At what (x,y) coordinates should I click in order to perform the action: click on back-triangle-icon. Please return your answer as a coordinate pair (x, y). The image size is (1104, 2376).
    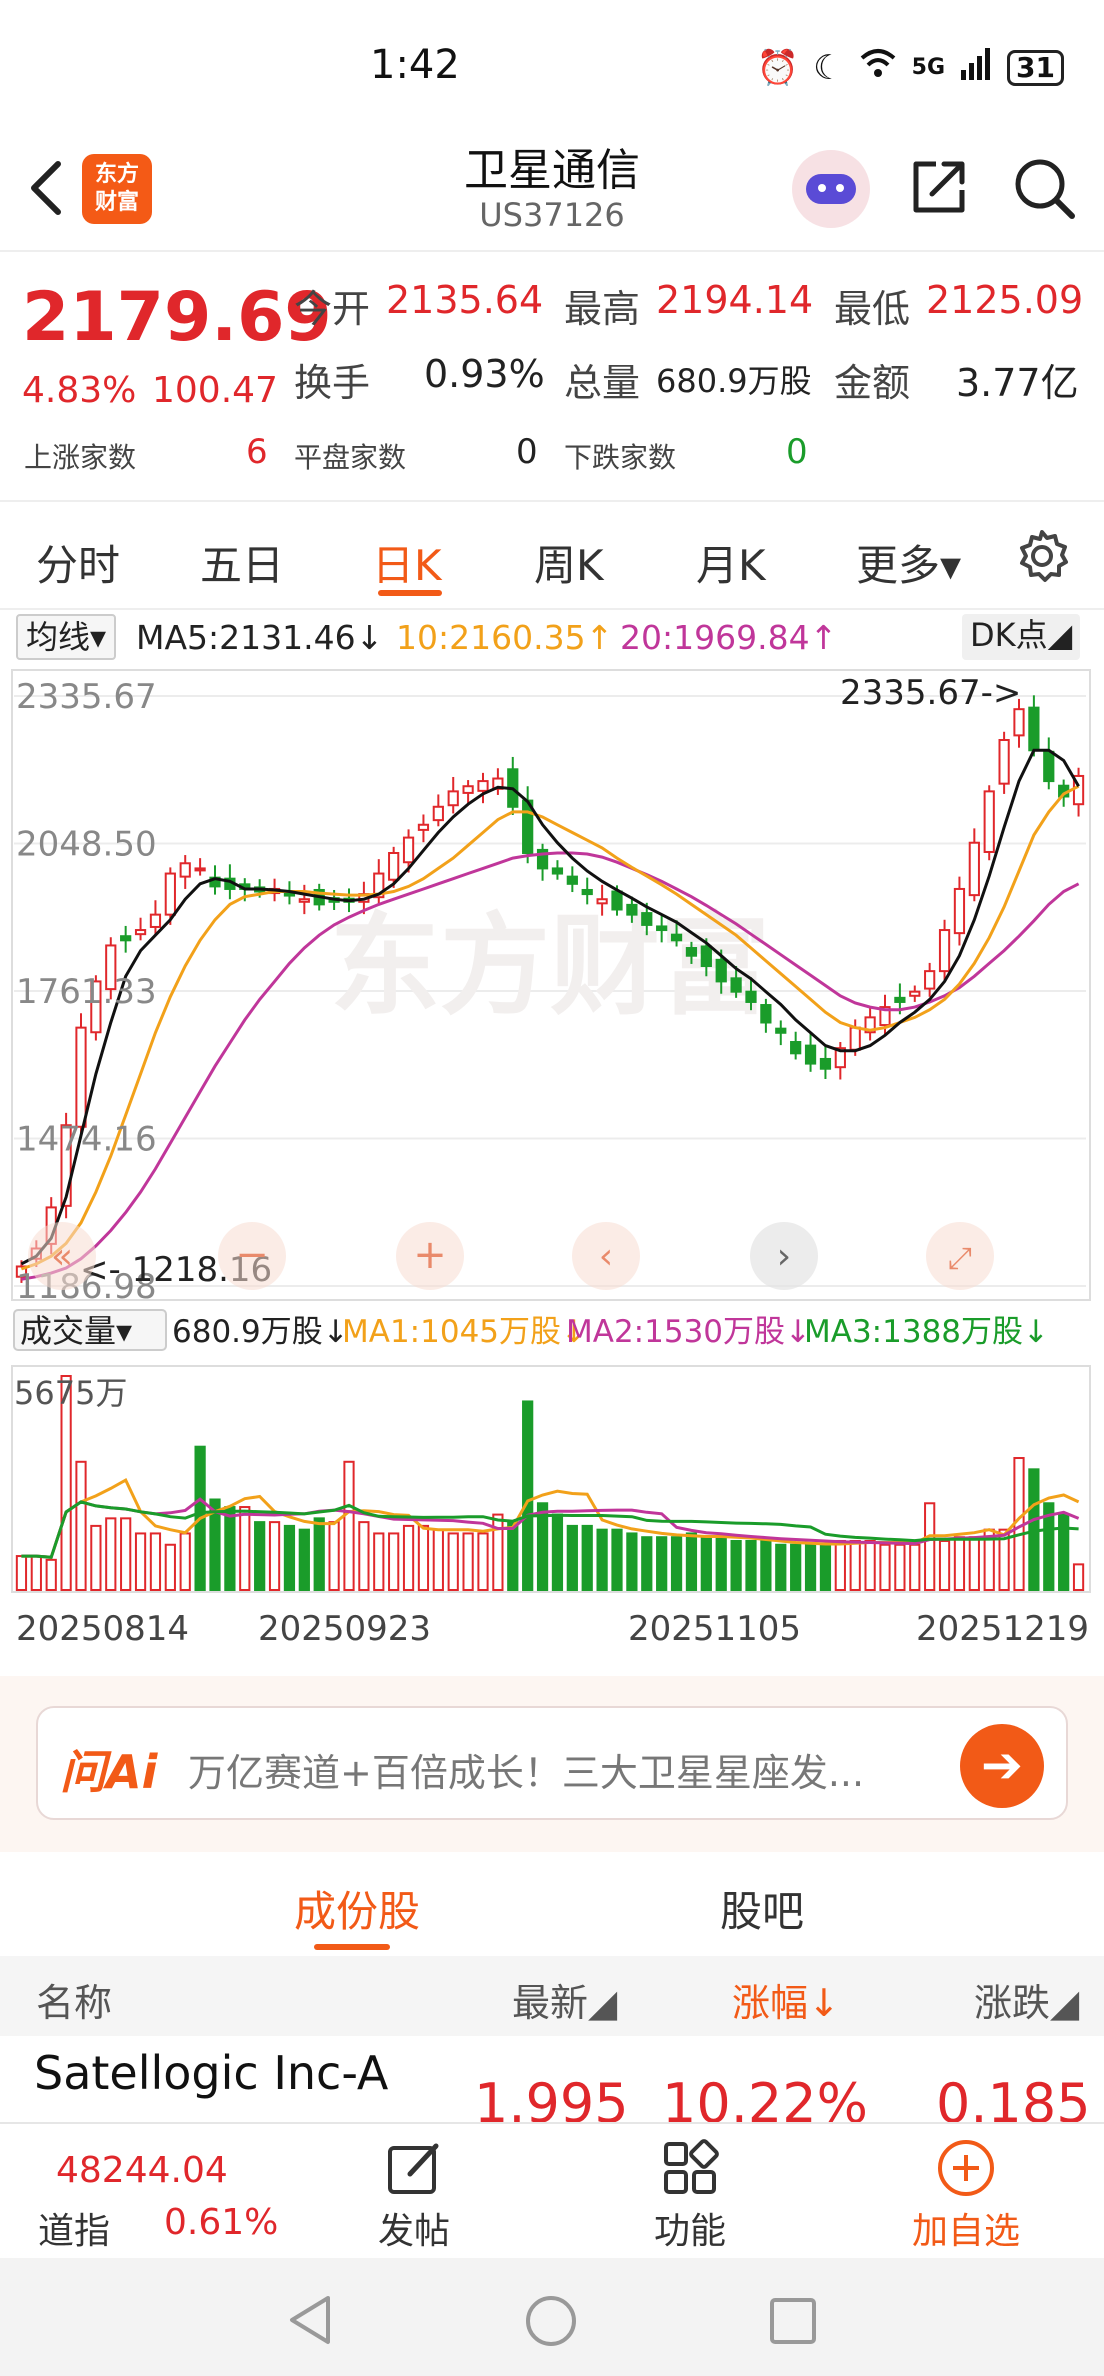
    Looking at the image, I should click on (310, 2320).